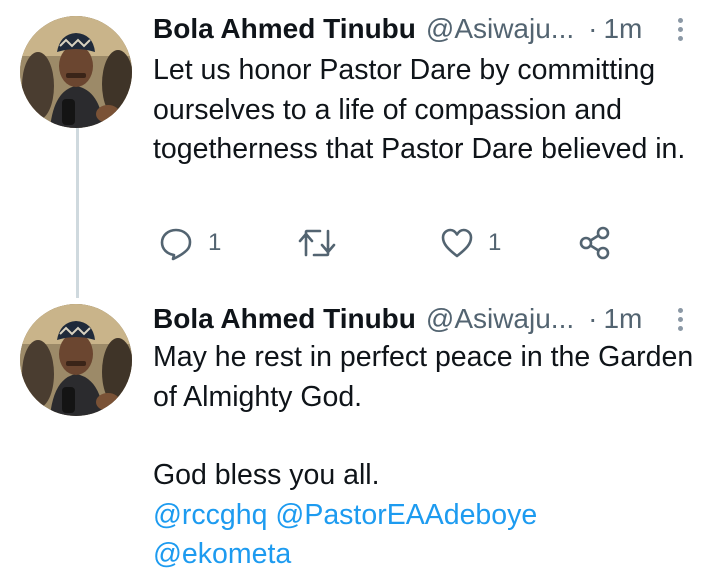 The height and width of the screenshot is (575, 719). Describe the element at coordinates (457, 243) in the screenshot. I see `heart-icon` at that location.